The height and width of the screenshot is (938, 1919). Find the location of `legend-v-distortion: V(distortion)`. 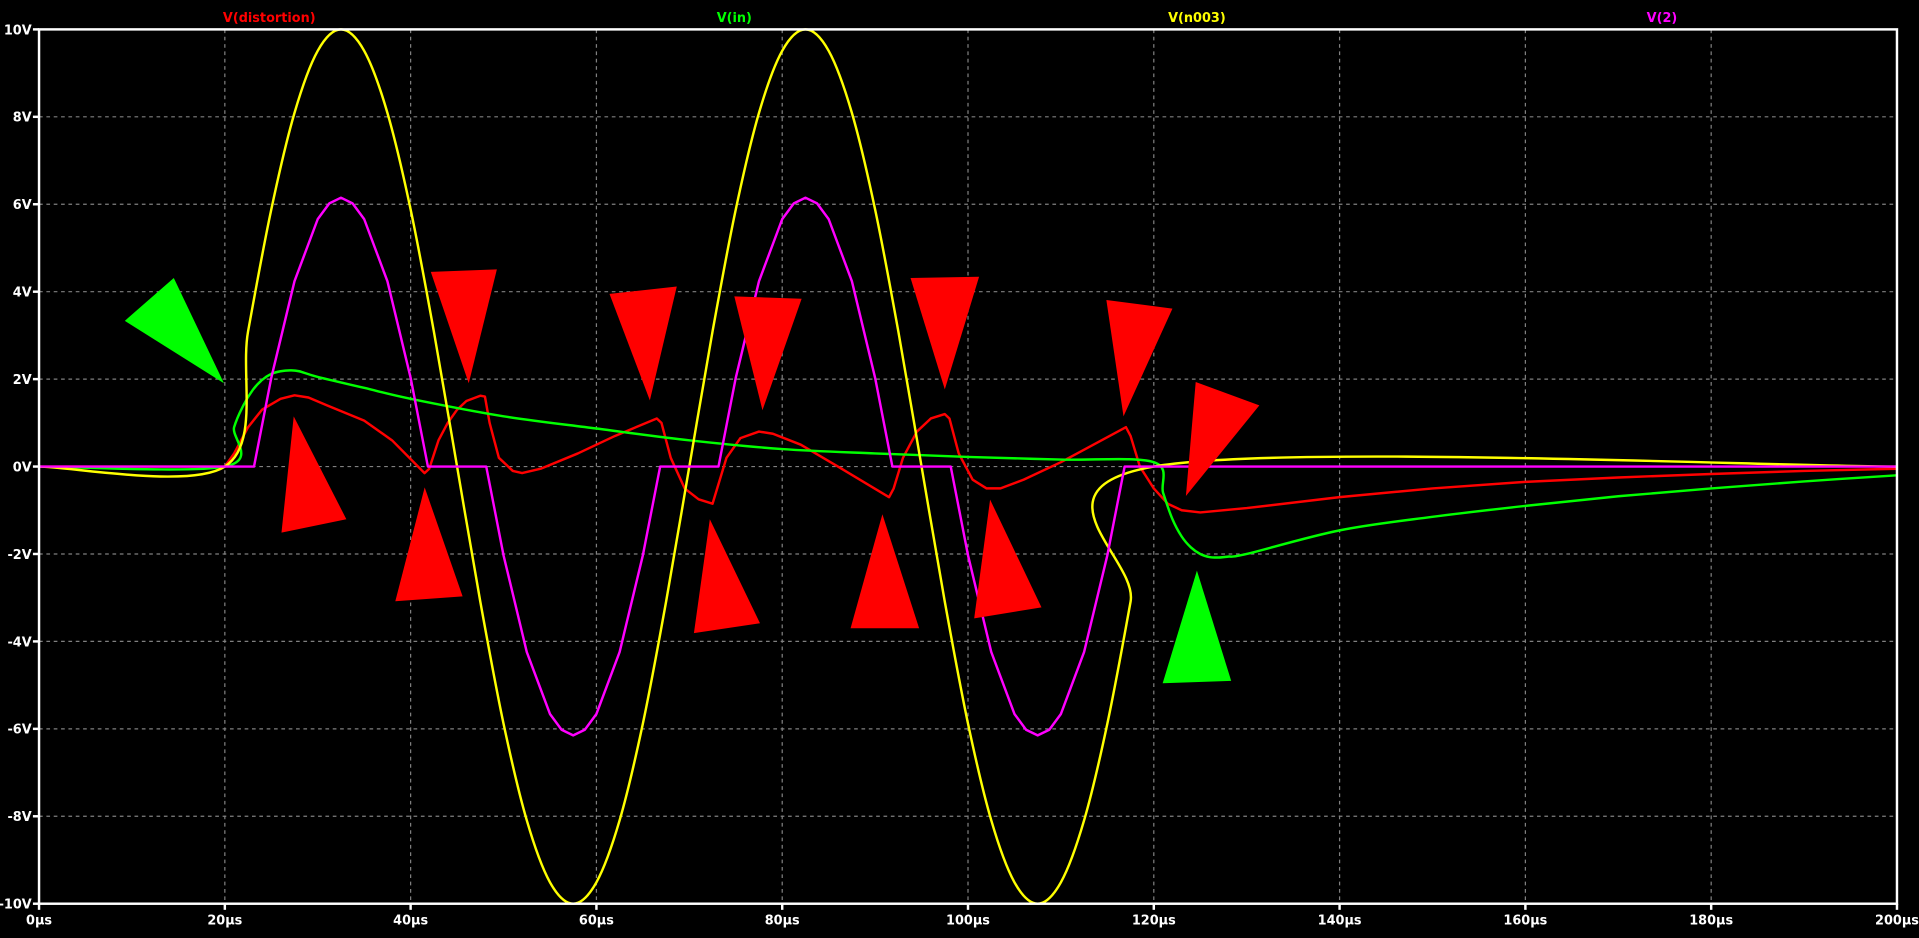

legend-v-distortion: V(distortion) is located at coordinates (269, 18).